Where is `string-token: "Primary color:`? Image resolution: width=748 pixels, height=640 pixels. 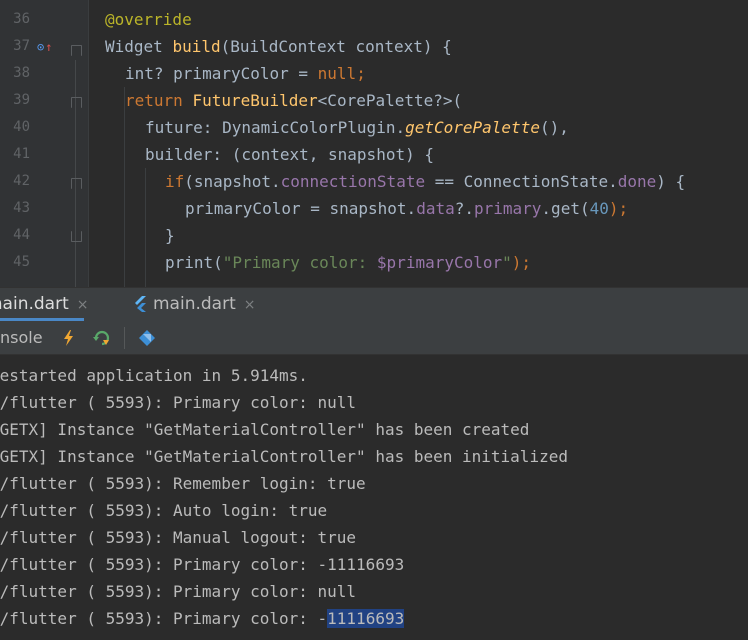
string-token: "Primary color: is located at coordinates (299, 262).